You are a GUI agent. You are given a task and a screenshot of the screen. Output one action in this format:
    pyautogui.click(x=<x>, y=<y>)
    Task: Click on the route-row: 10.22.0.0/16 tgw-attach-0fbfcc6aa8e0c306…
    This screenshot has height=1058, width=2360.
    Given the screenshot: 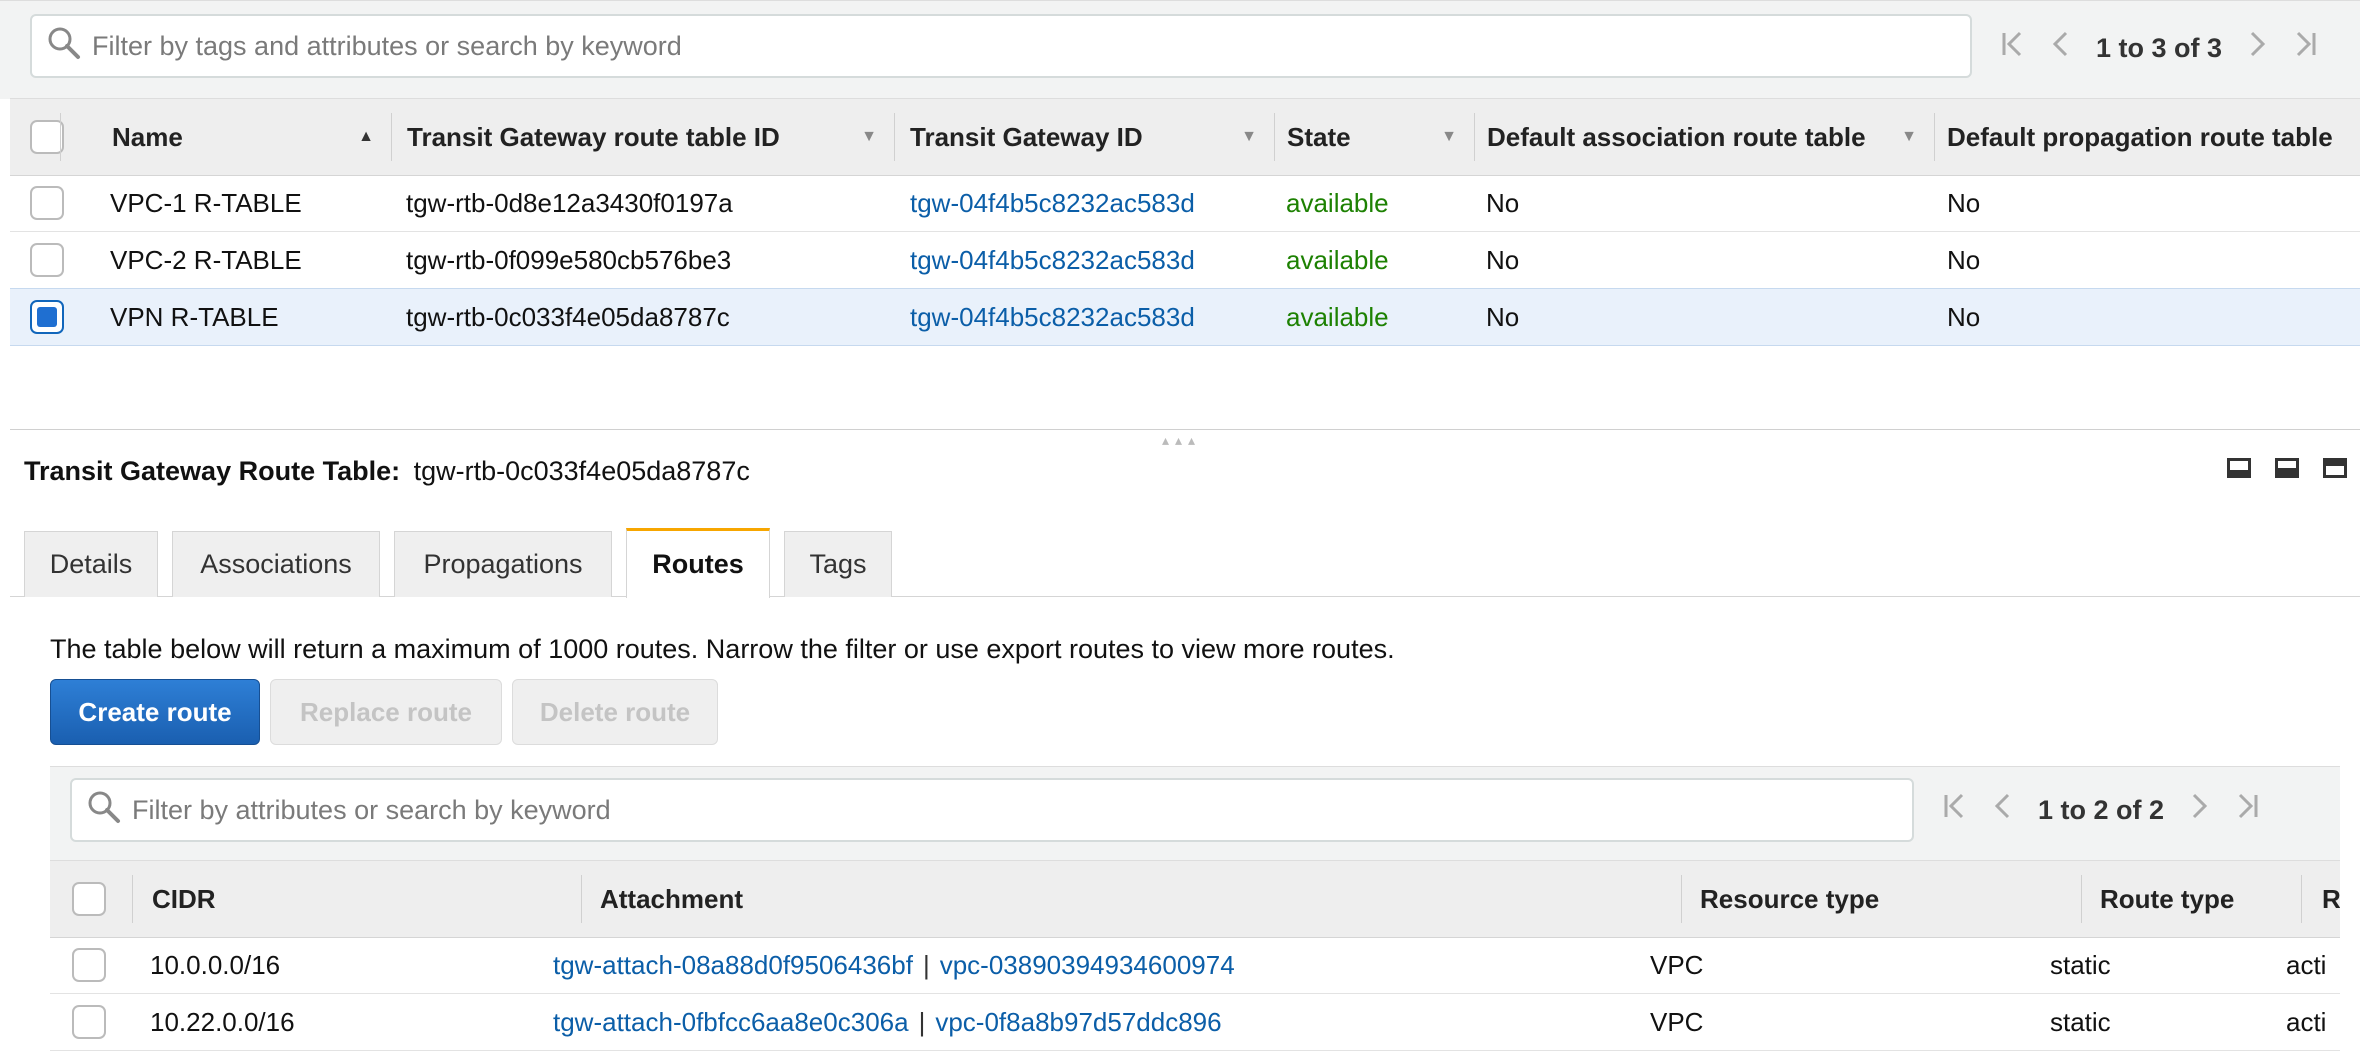 What is the action you would take?
    pyautogui.click(x=1195, y=1022)
    